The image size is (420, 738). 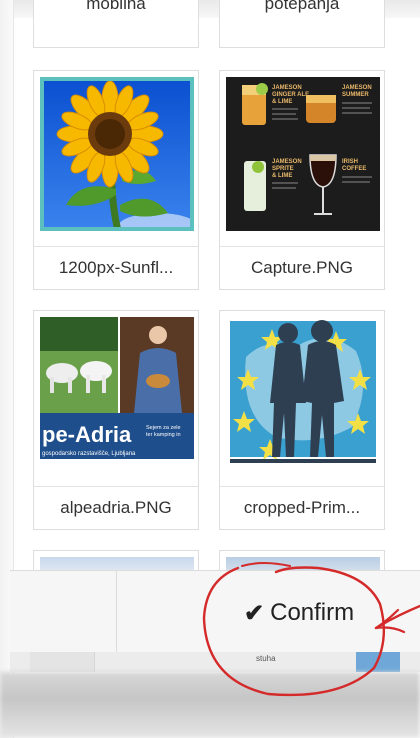 I want to click on media-item-label: potepanja, so click(x=302, y=6).